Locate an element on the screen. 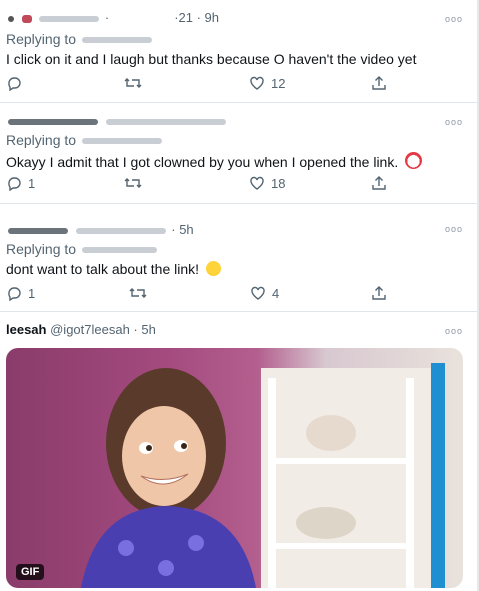 This screenshot has height=591, width=479. tweet-header: leesah @igot7leesah · 5h is located at coordinates (81, 329).